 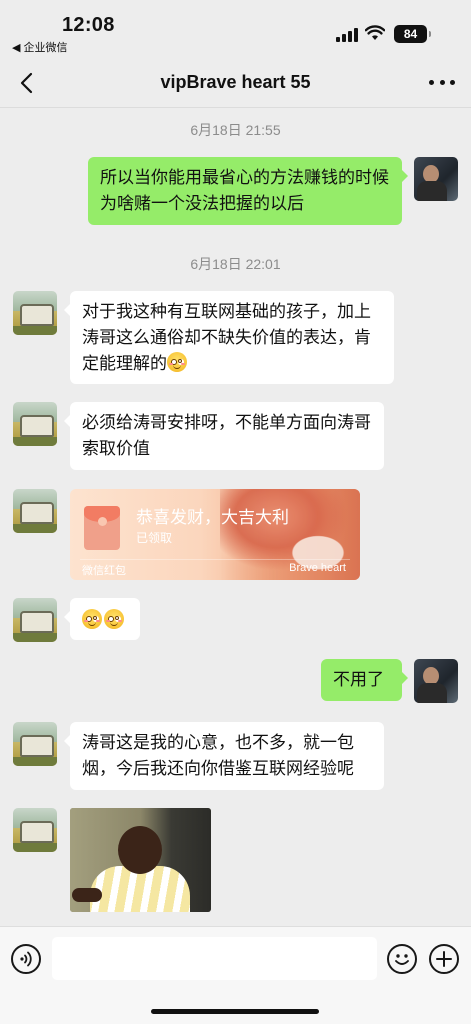 I want to click on emoji-button, so click(x=402, y=959).